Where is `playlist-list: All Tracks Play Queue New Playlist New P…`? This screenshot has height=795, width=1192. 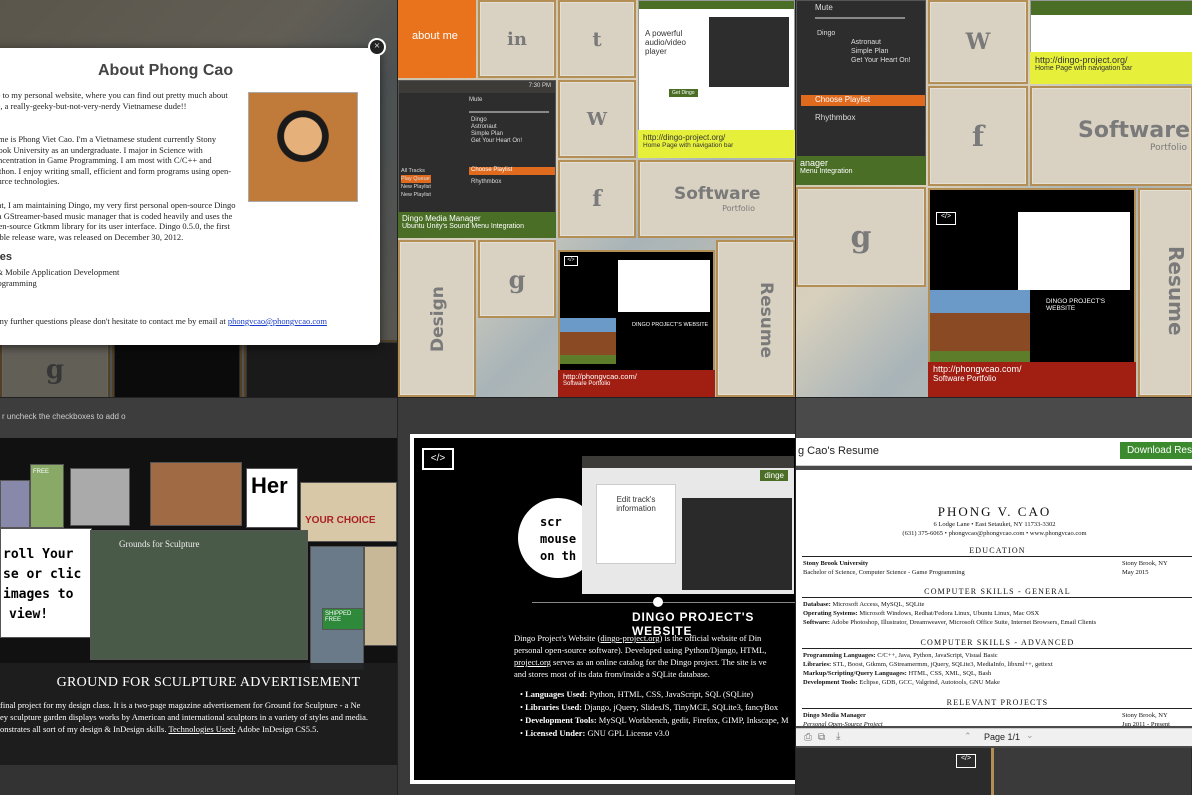 playlist-list: All Tracks Play Queue New Playlist New P… is located at coordinates (416, 183).